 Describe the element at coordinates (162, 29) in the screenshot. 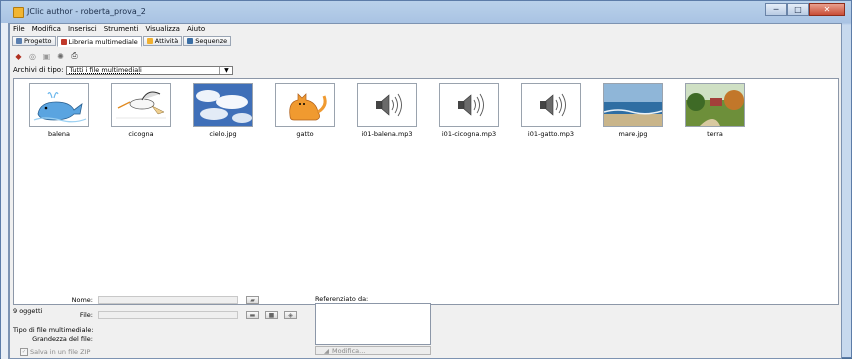

I see `menu-visualizza: Visualizza` at that location.